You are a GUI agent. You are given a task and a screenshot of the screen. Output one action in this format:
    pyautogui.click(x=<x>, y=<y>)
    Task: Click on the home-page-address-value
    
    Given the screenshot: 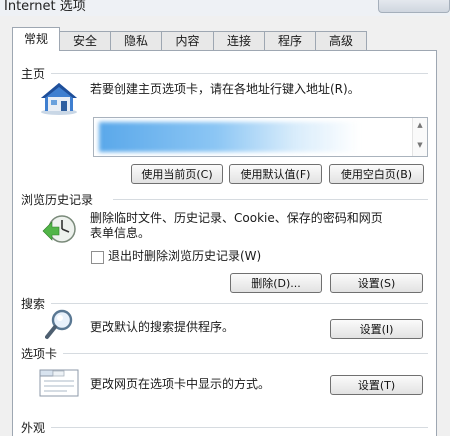 What is the action you would take?
    pyautogui.click(x=229, y=137)
    